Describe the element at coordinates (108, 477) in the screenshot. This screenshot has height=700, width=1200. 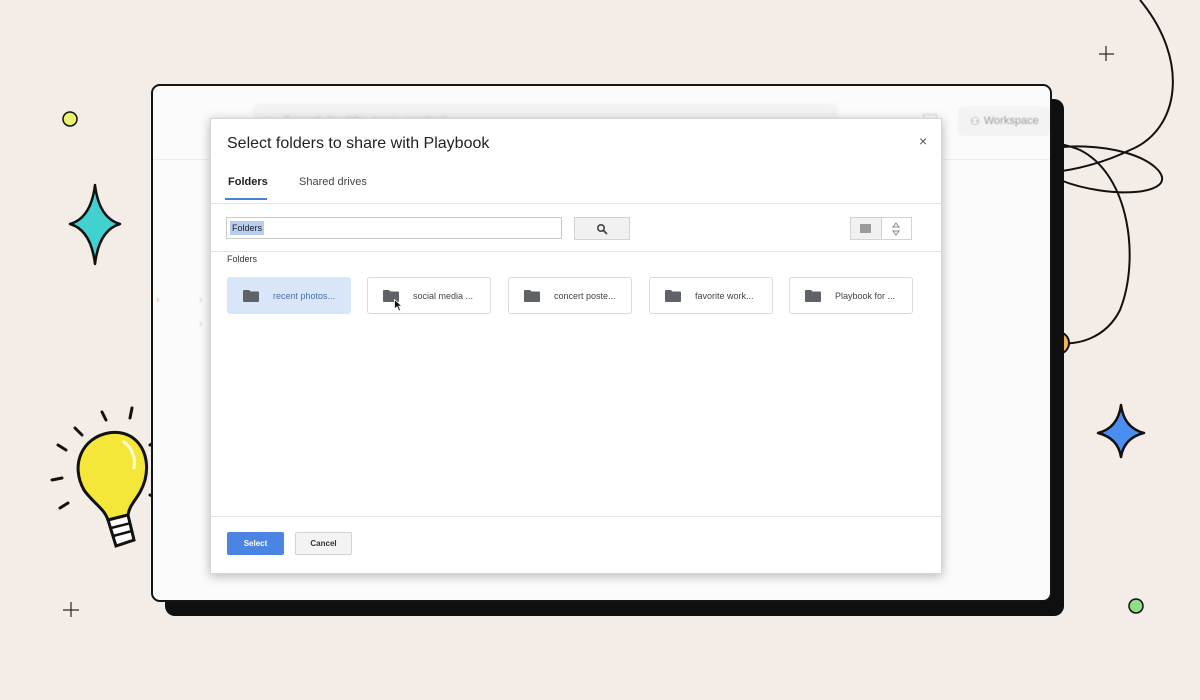
I see `lightbulb-icon` at that location.